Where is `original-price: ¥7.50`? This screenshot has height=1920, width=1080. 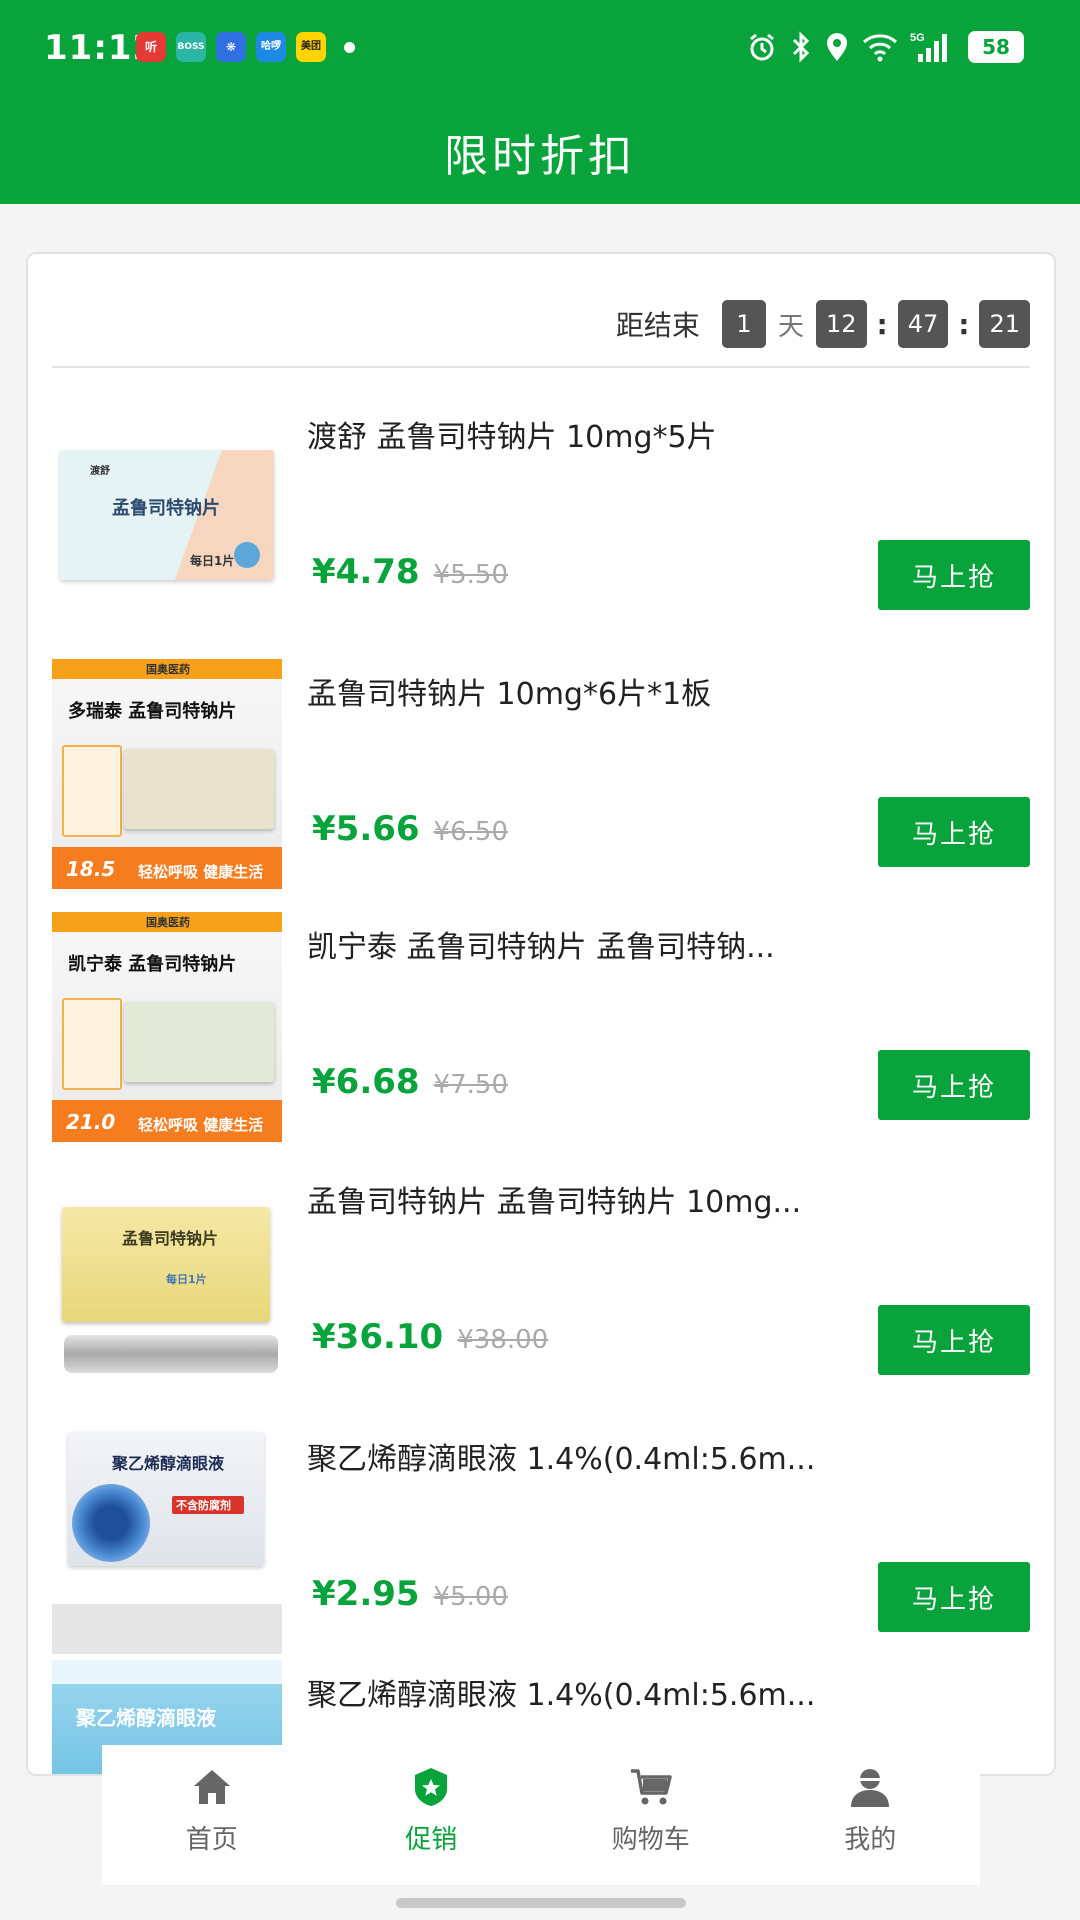
original-price: ¥7.50 is located at coordinates (470, 1085).